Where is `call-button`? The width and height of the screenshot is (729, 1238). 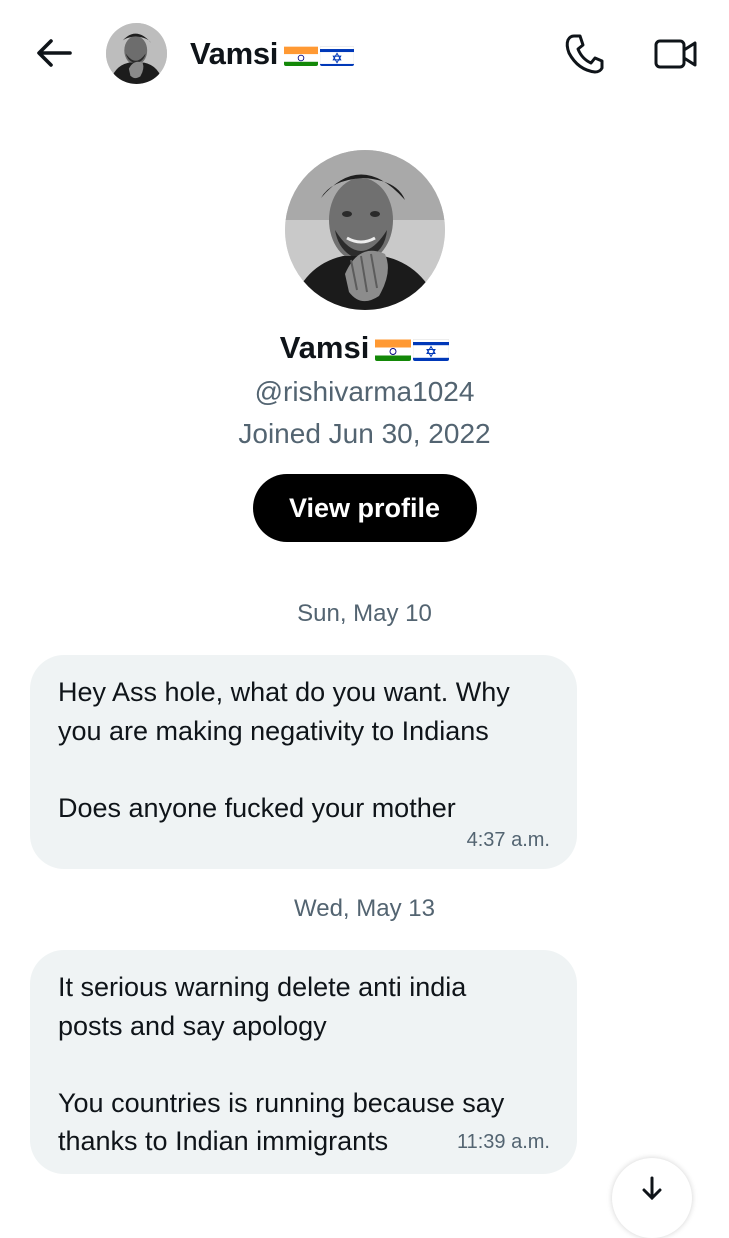 call-button is located at coordinates (584, 54).